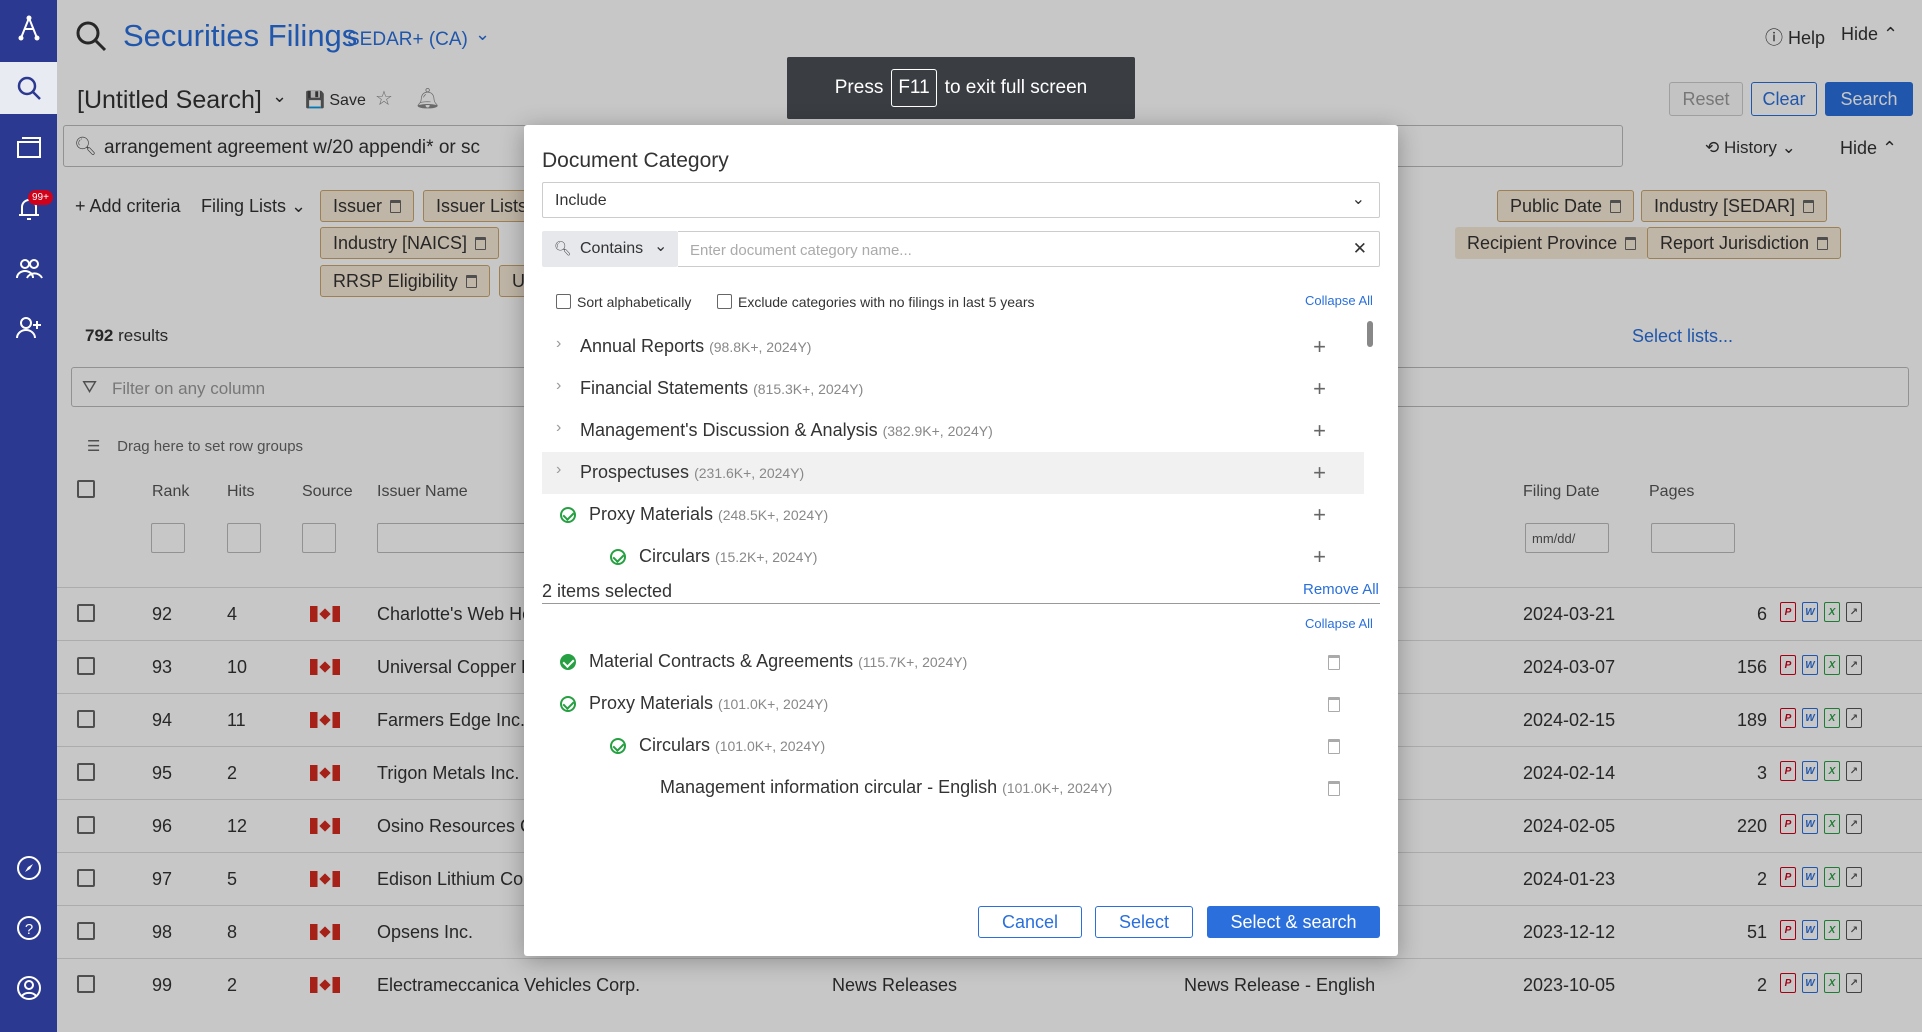 The width and height of the screenshot is (1922, 1032). Describe the element at coordinates (724, 301) in the screenshot. I see `exclude-checkbox` at that location.